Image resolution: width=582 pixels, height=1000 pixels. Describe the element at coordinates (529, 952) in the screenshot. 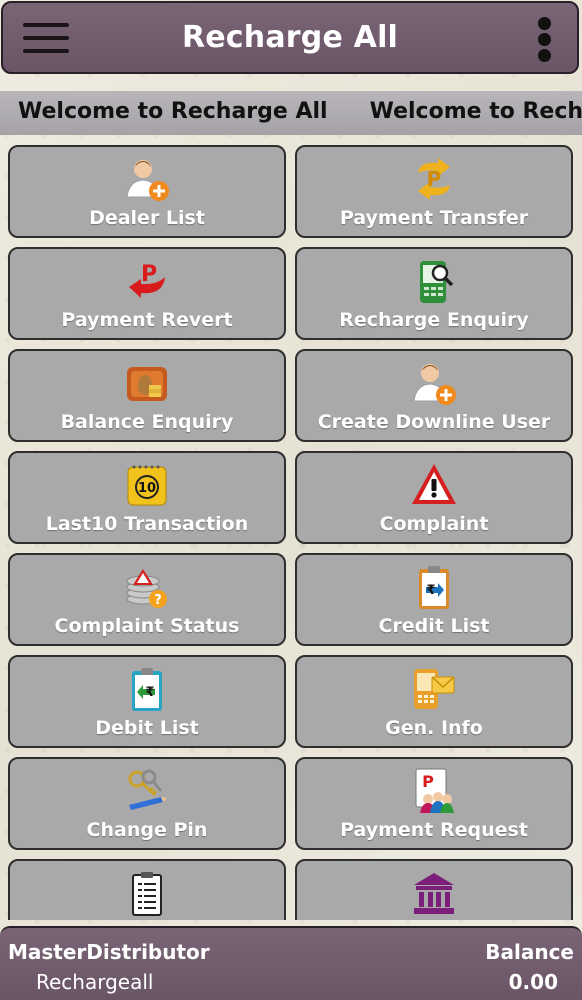

I see `balance-label: Balance` at that location.